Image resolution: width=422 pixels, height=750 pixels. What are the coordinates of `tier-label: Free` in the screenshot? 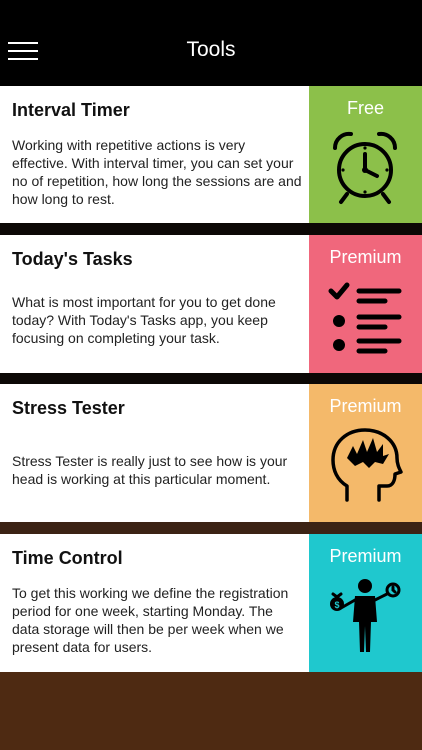 It's located at (365, 108).